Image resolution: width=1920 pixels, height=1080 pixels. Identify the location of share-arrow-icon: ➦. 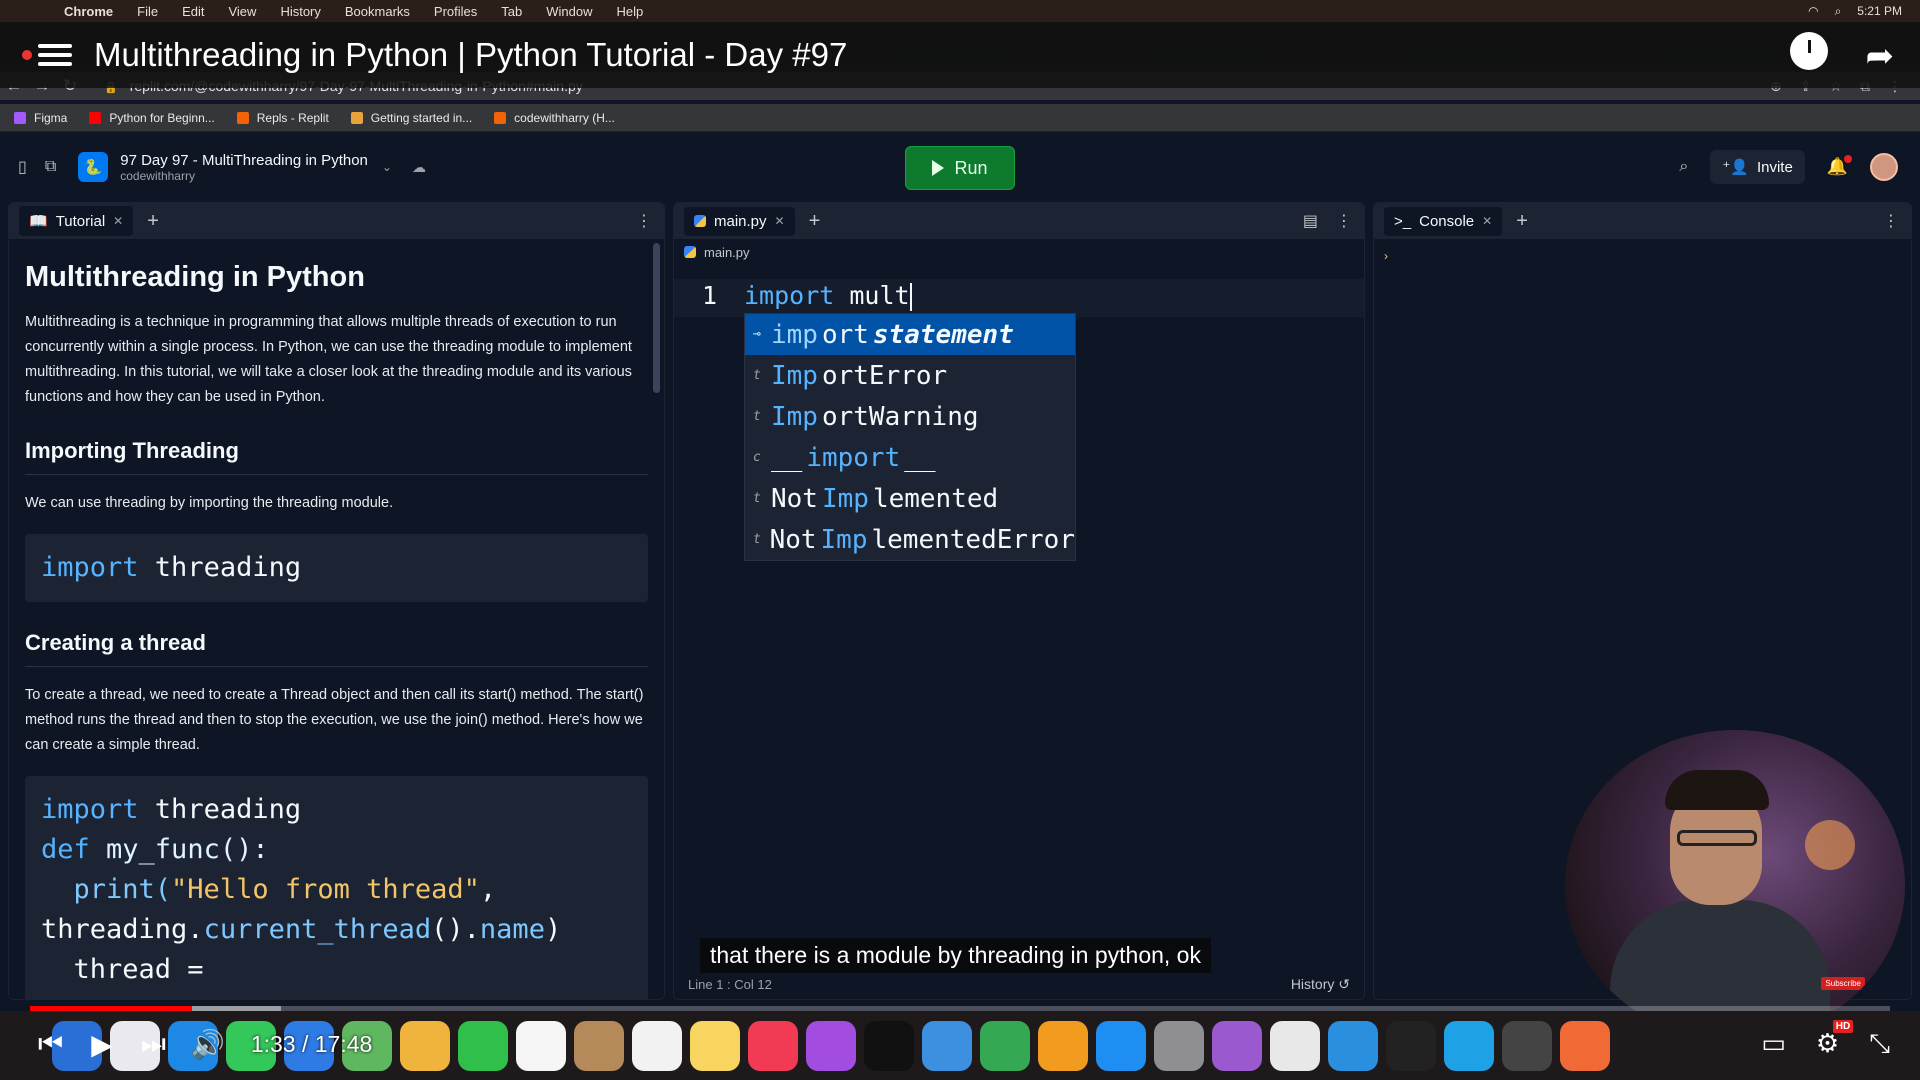
(1880, 56).